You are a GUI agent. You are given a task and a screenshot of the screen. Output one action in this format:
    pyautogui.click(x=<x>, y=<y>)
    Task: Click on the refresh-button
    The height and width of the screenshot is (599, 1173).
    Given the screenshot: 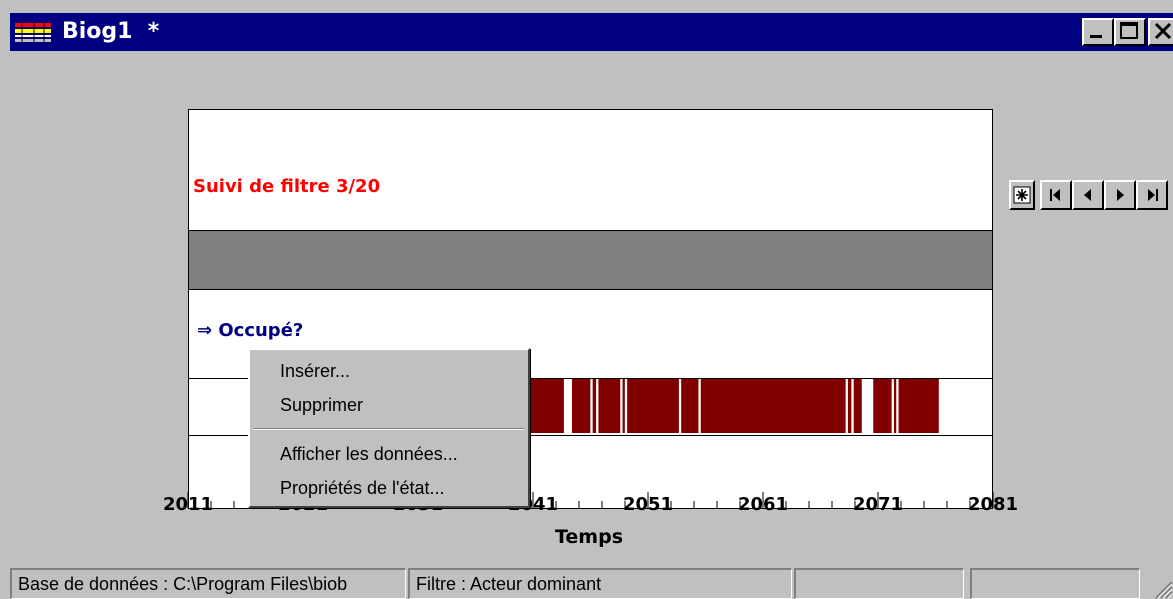 What is the action you would take?
    pyautogui.click(x=1022, y=195)
    